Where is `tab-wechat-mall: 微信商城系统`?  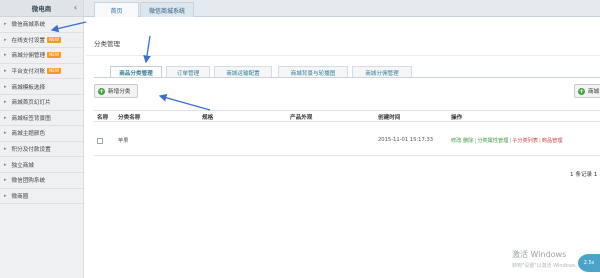
tab-wechat-mall: 微信商城系统 is located at coordinates (167, 9).